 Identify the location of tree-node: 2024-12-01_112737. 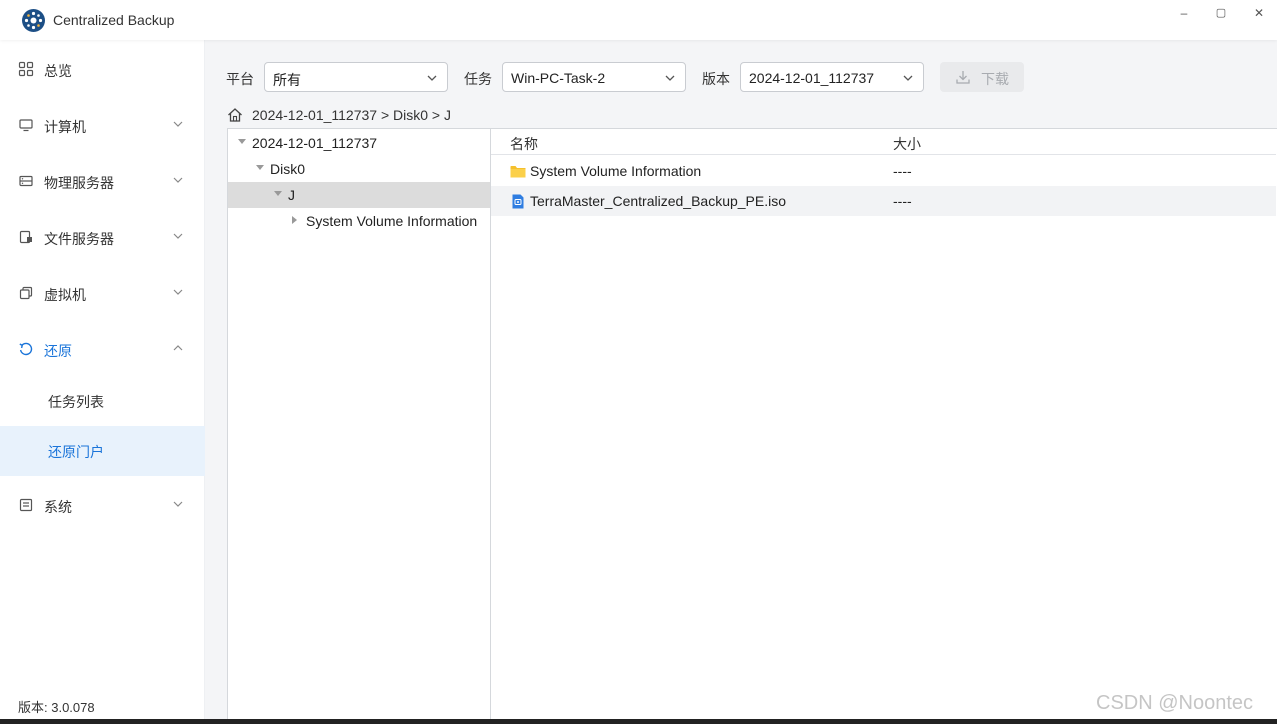
(359, 143).